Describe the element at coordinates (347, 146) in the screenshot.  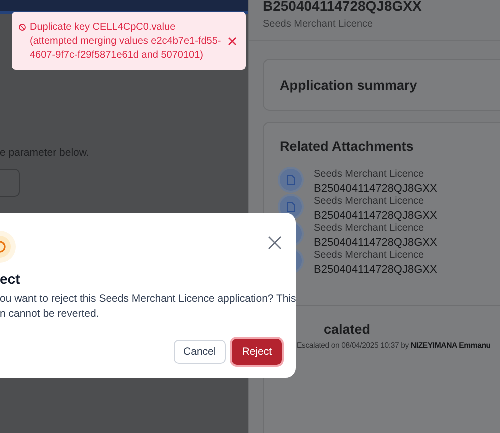
I see `card-title: Related Attachments` at that location.